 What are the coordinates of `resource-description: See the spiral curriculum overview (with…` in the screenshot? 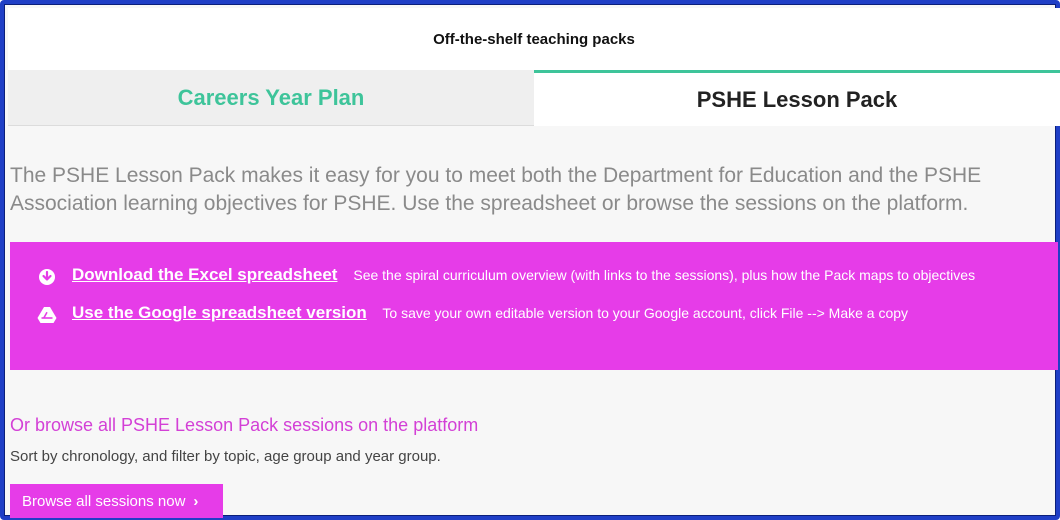 It's located at (664, 275).